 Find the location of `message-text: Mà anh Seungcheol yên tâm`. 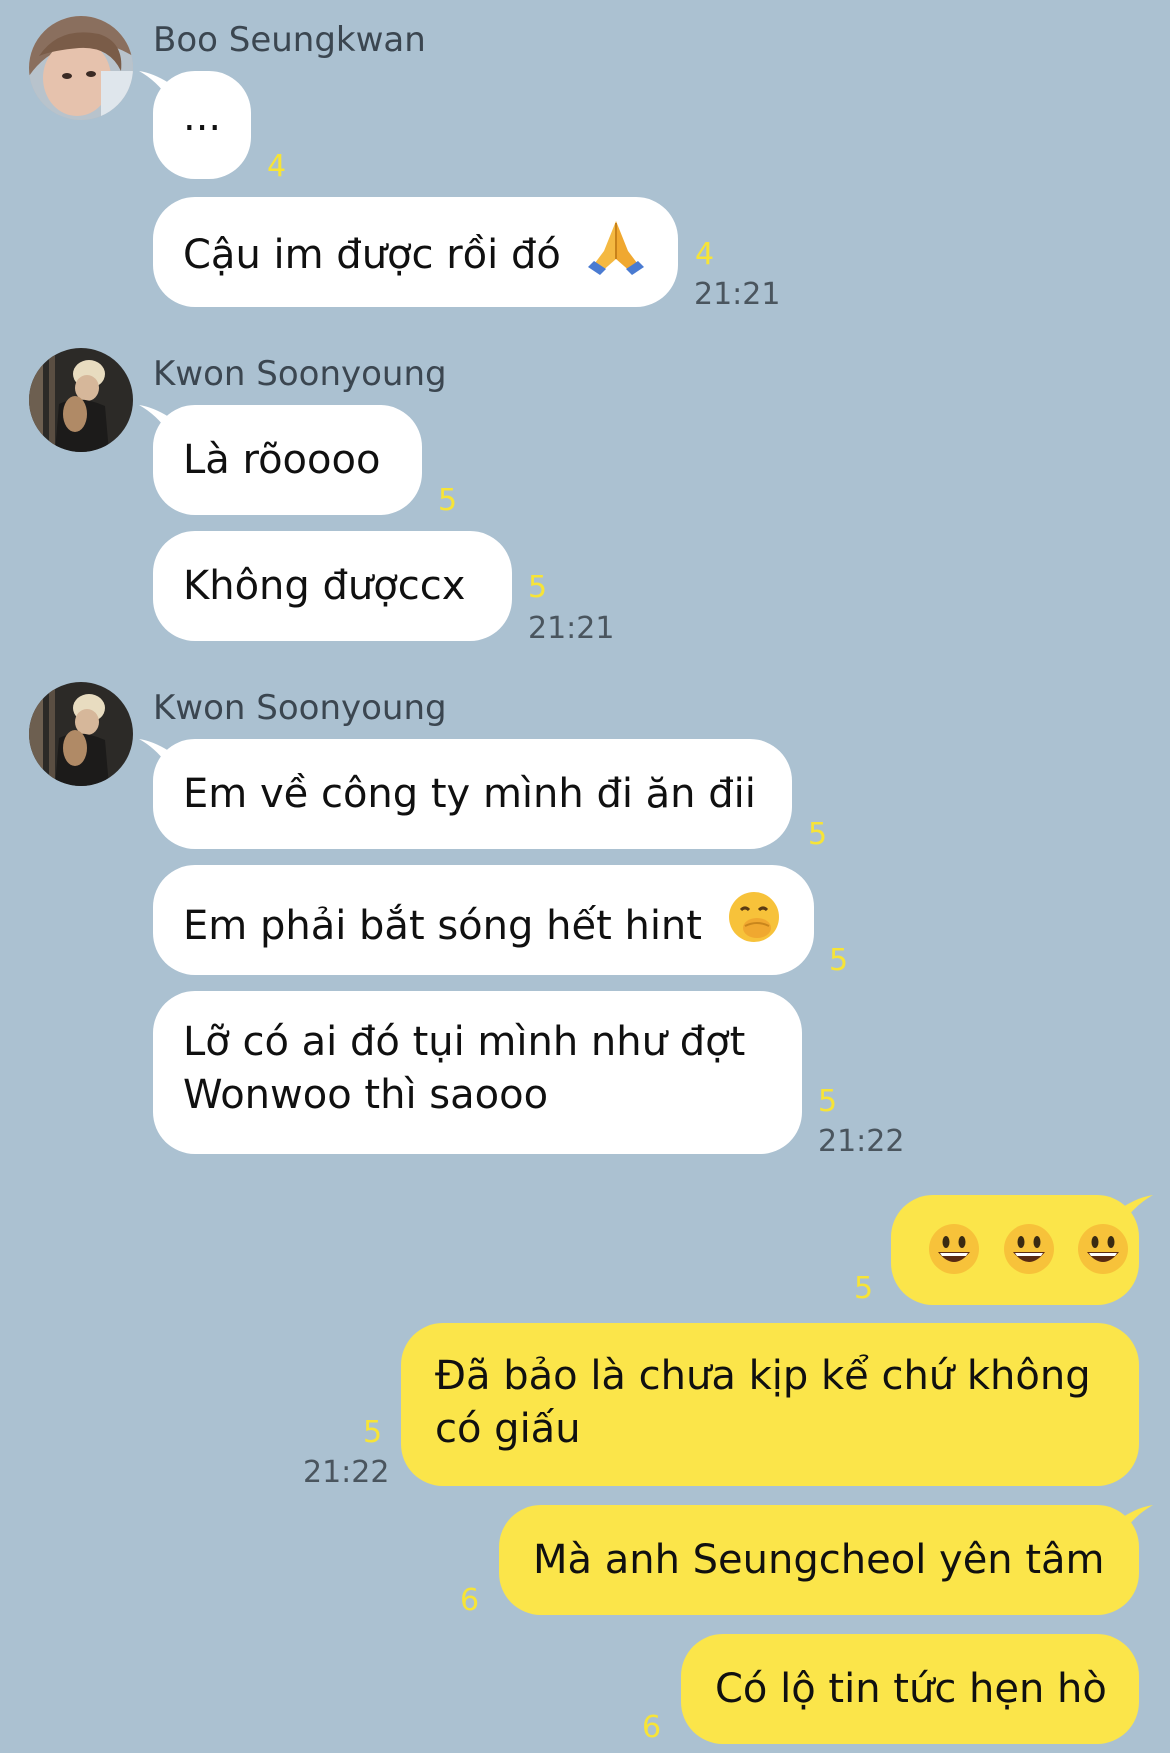

message-text: Mà anh Seungcheol yên tâm is located at coordinates (819, 1560).